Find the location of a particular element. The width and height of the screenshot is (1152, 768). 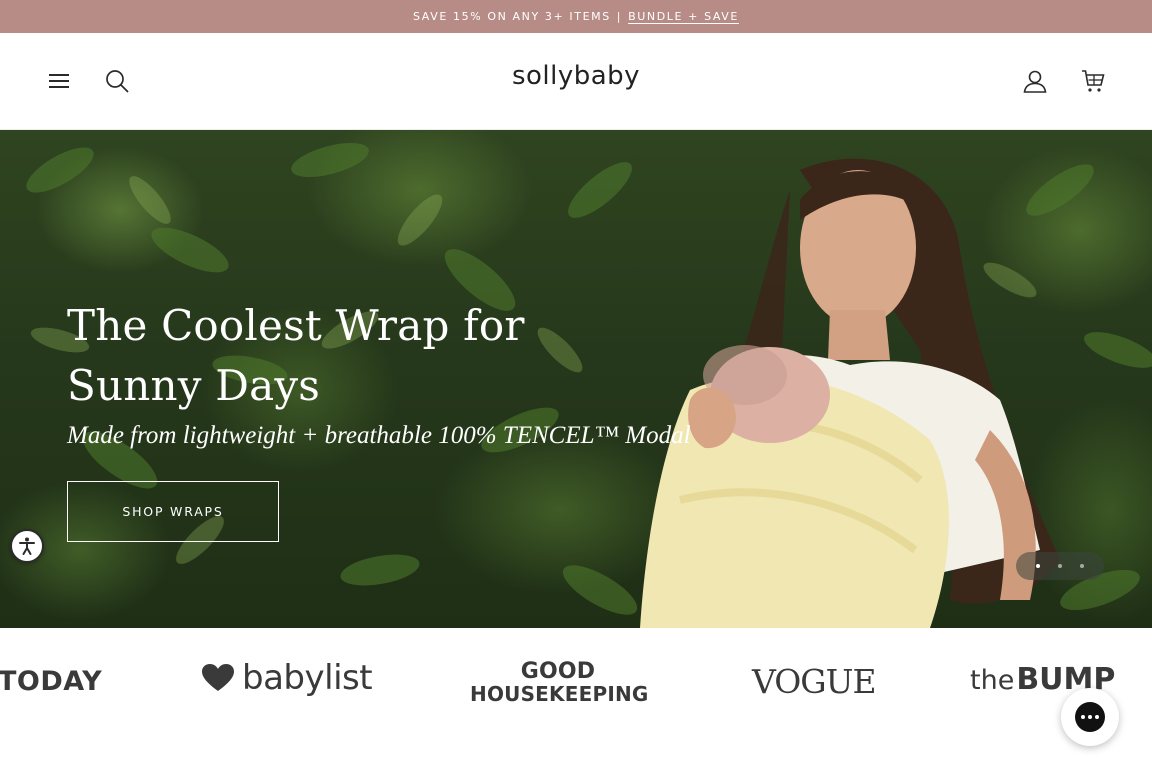

announcement-text: SAVE 15% ON ANY 3+ ITEMS is located at coordinates (512, 16).